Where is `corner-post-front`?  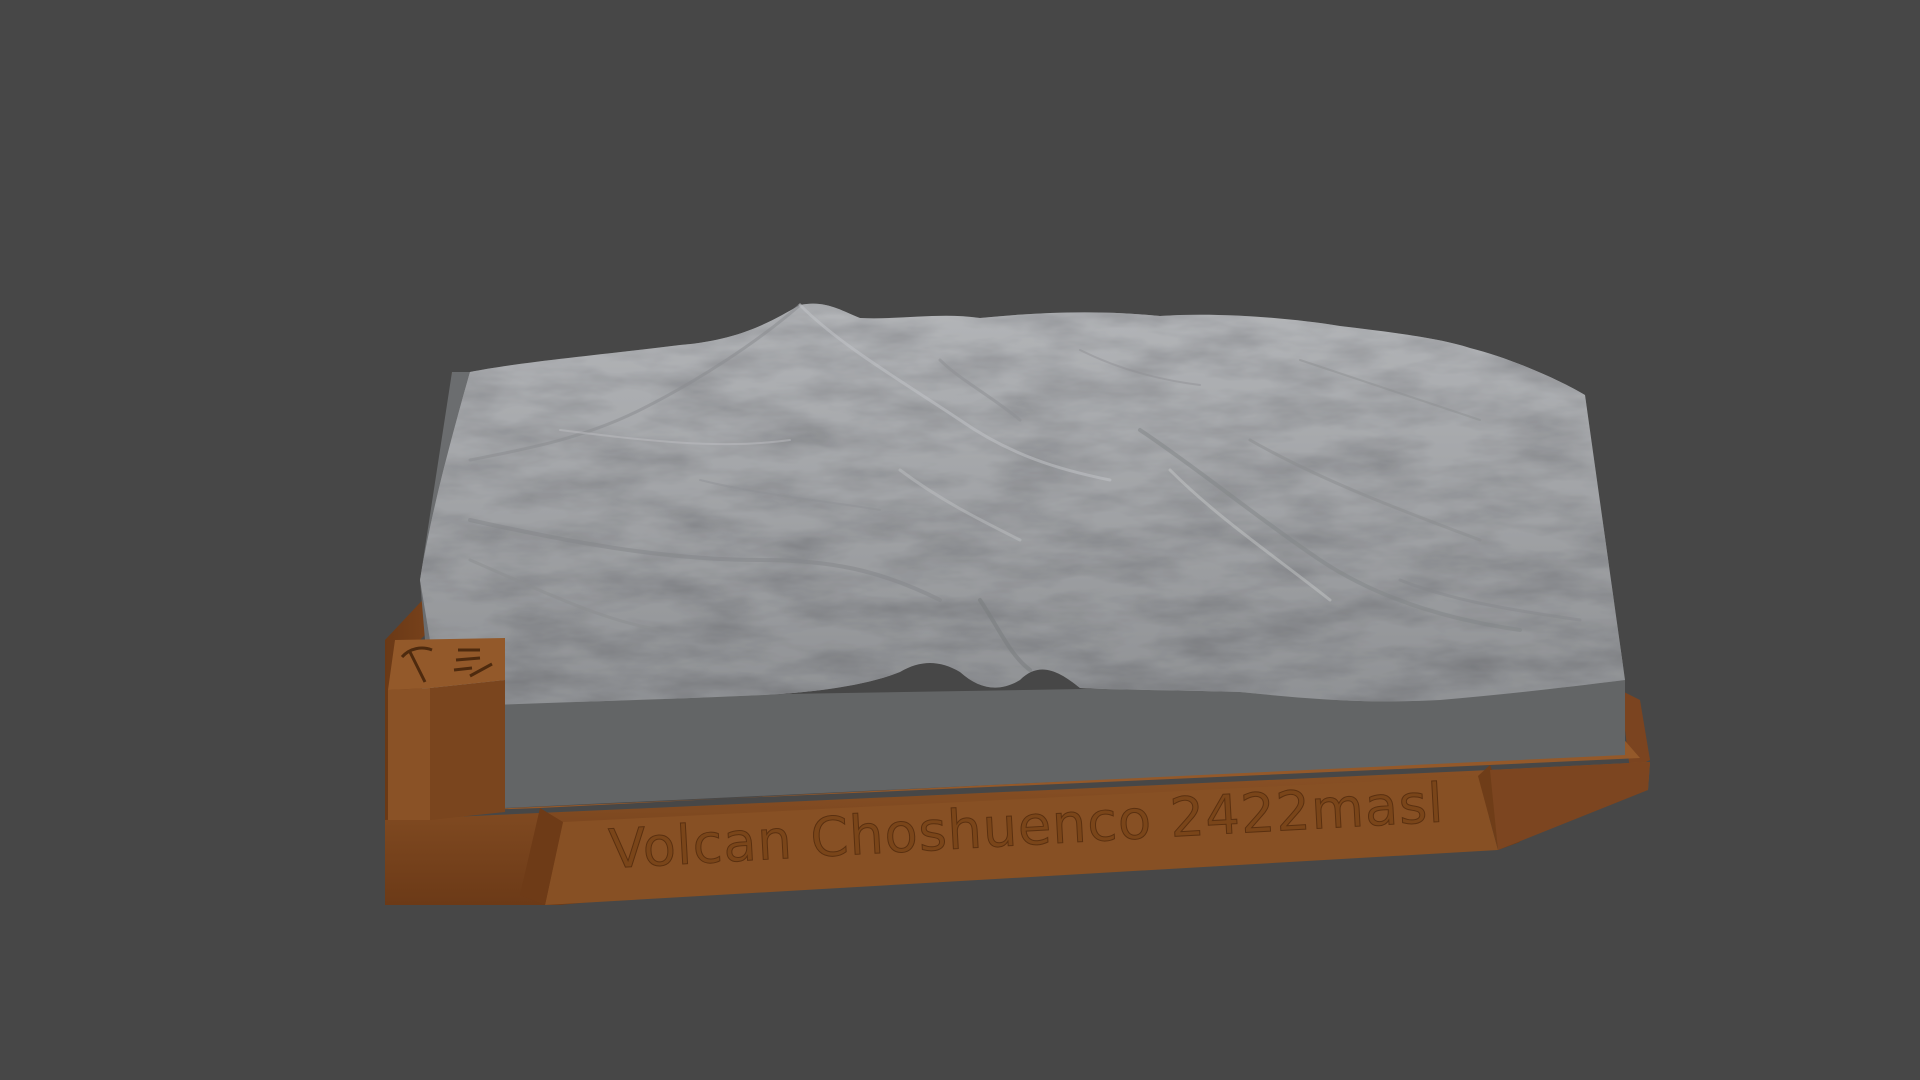
corner-post-front is located at coordinates (409, 754).